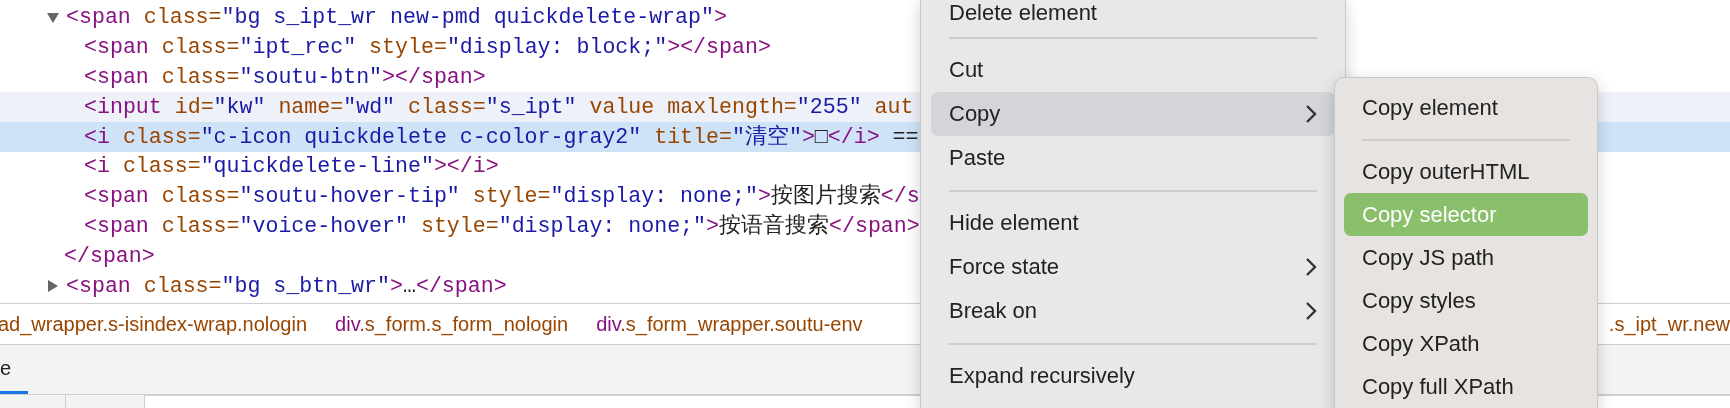 The width and height of the screenshot is (1730, 408). Describe the element at coordinates (1466, 386) in the screenshot. I see `menu-item: Copy full XPath` at that location.